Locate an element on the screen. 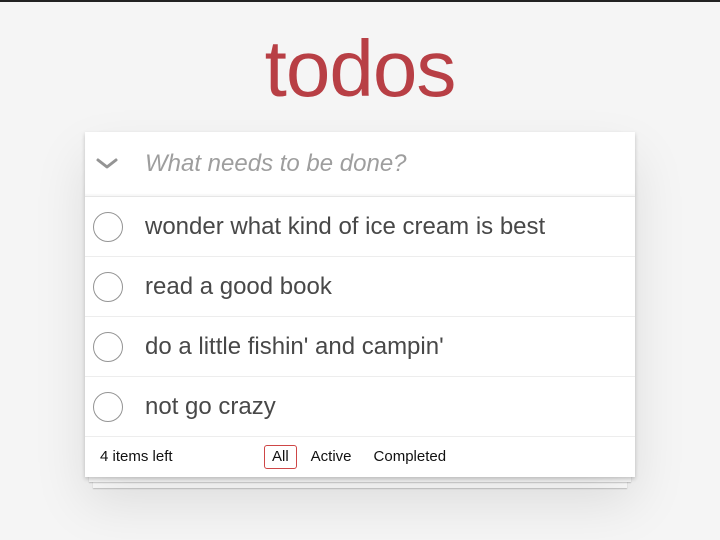 The width and height of the screenshot is (720, 540). items-left-count: 4 items left is located at coordinates (136, 456).